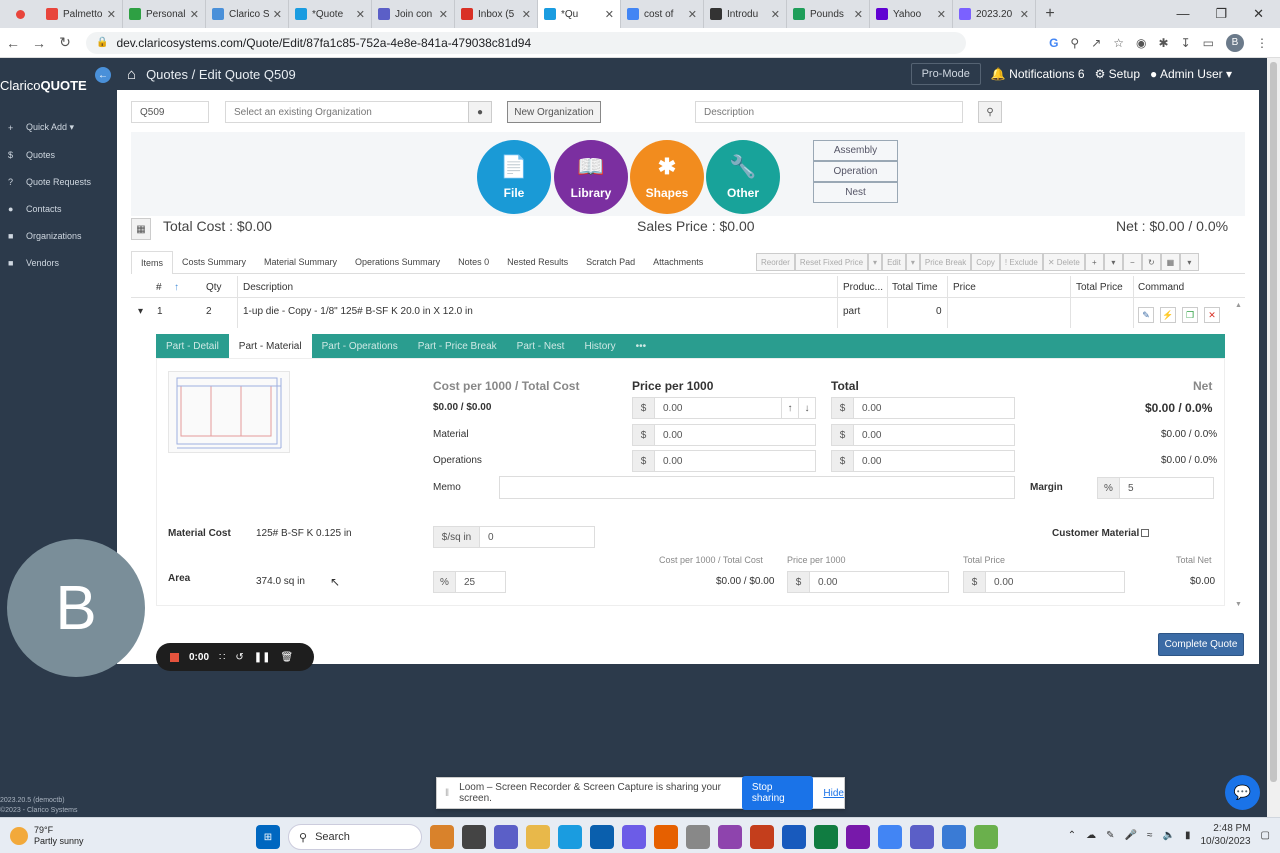  What do you see at coordinates (794, 837) in the screenshot?
I see `word-icon` at bounding box center [794, 837].